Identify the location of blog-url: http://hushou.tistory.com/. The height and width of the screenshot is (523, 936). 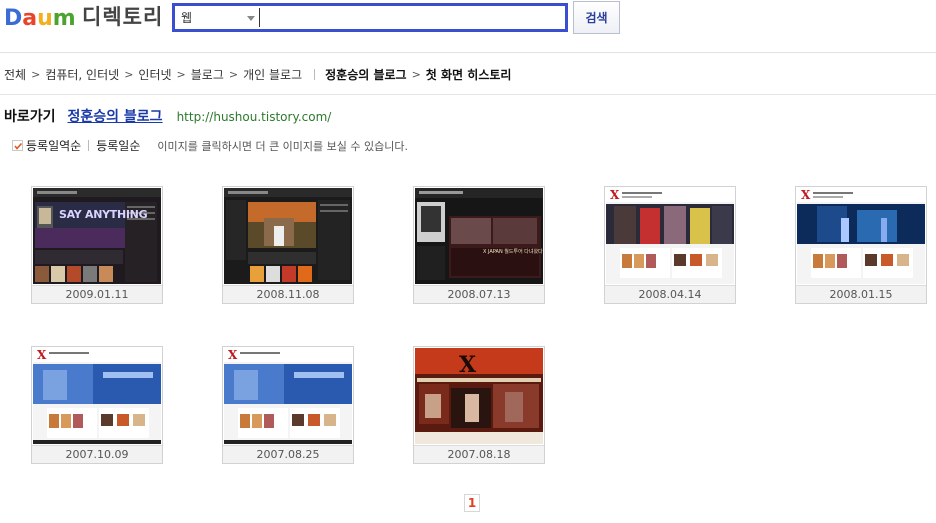
(254, 117).